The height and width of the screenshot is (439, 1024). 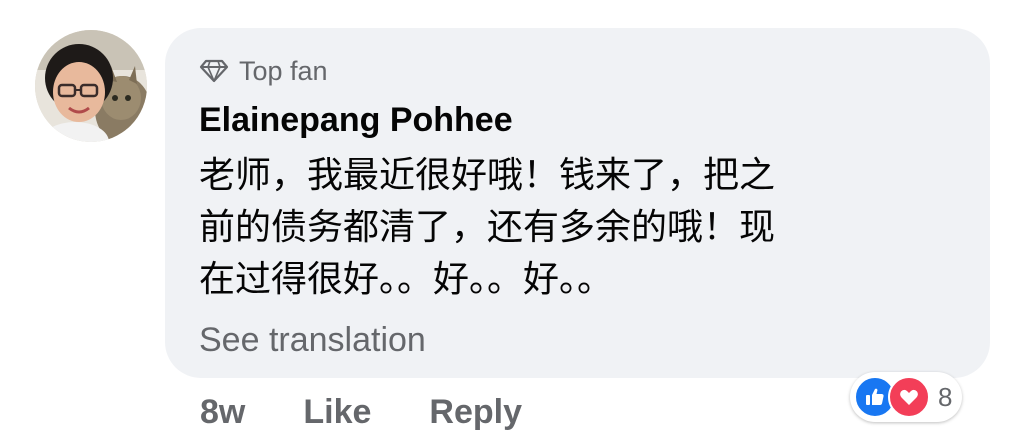 What do you see at coordinates (487, 227) in the screenshot?
I see `comment-text-line: 前的债务都清了，还有多余的哦！现` at bounding box center [487, 227].